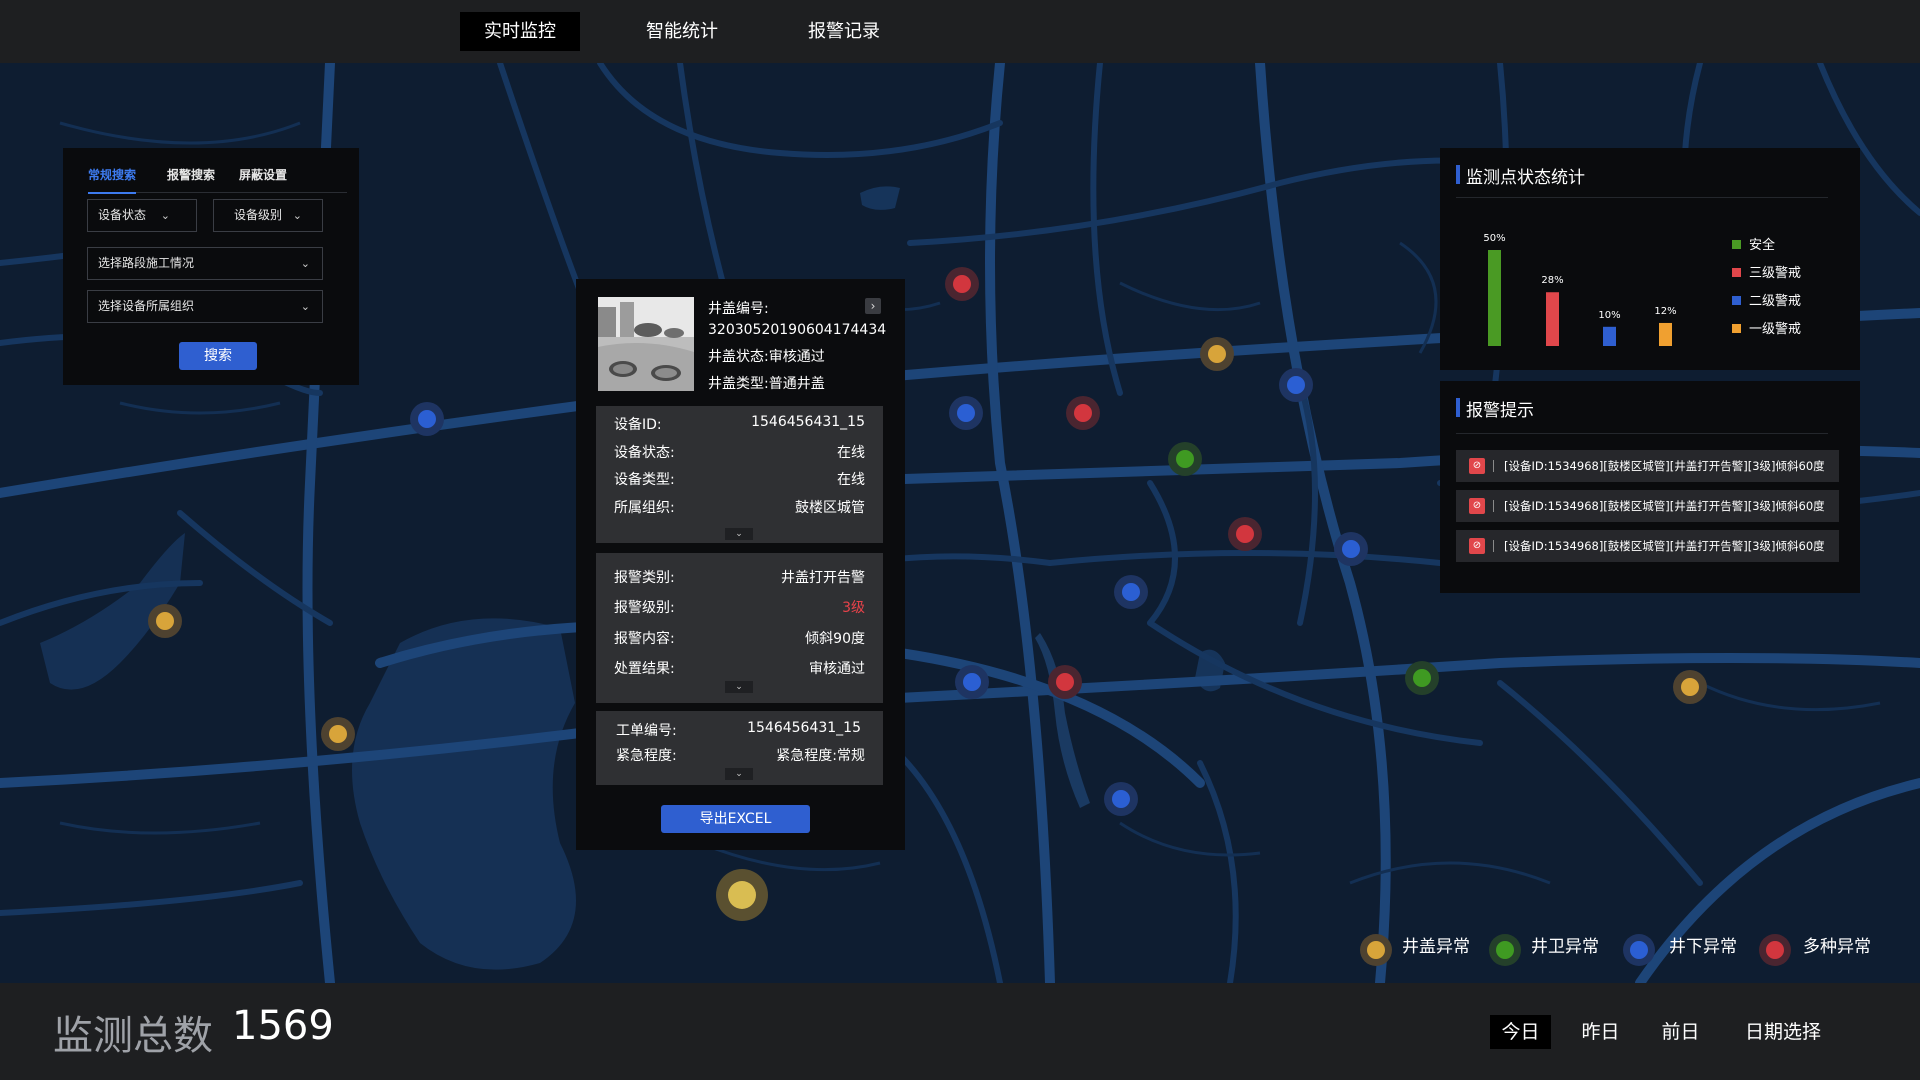 The width and height of the screenshot is (1920, 1080). What do you see at coordinates (191, 174) in the screenshot?
I see `tab-alarm-search: 报警搜索` at bounding box center [191, 174].